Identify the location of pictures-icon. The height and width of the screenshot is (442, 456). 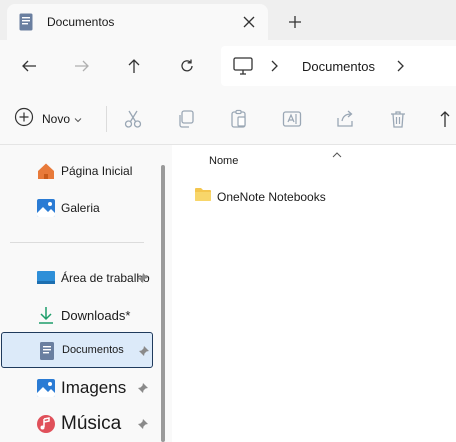
(46, 388).